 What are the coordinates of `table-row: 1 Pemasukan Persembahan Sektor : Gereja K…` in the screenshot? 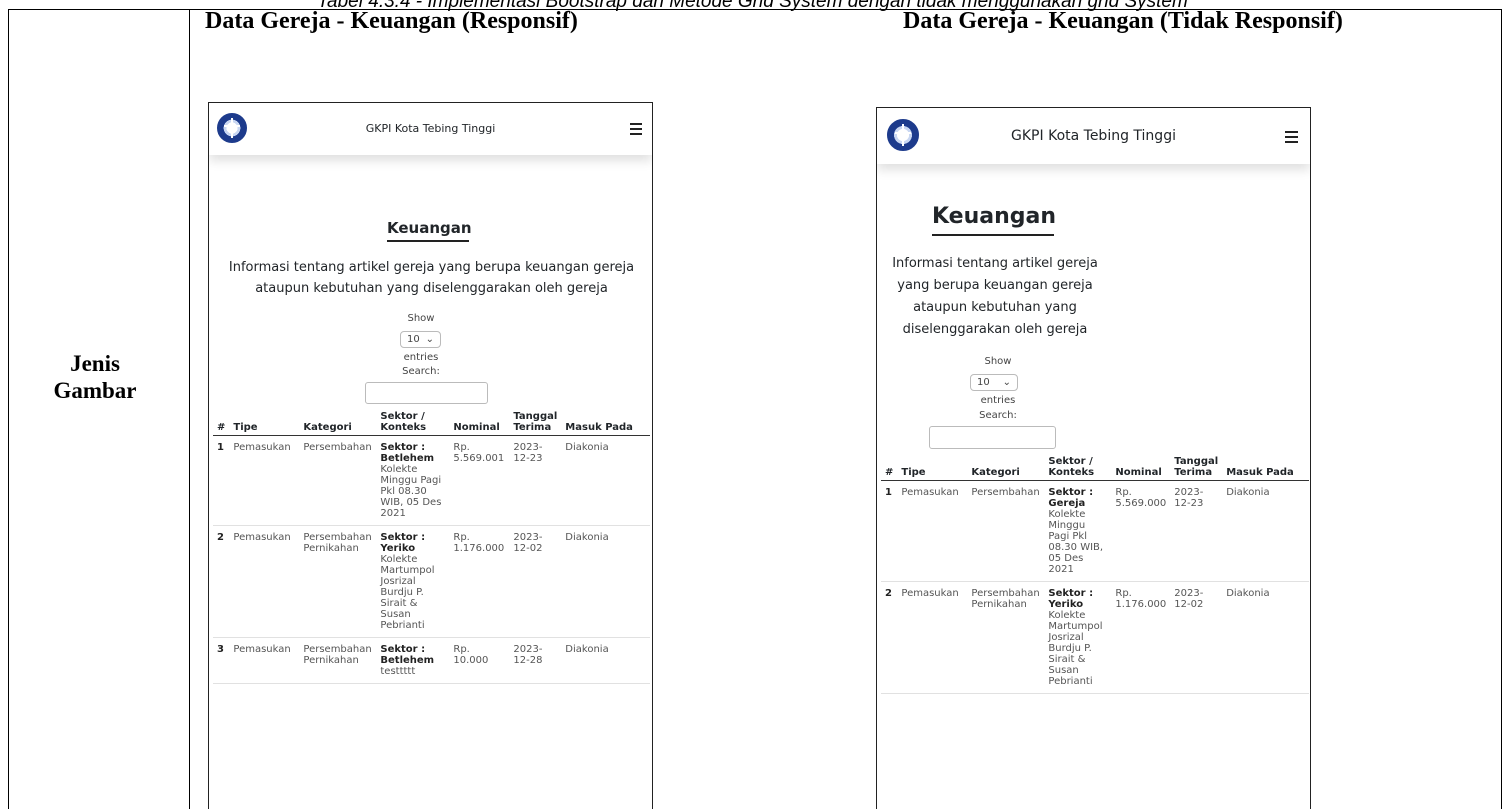 It's located at (1095, 531).